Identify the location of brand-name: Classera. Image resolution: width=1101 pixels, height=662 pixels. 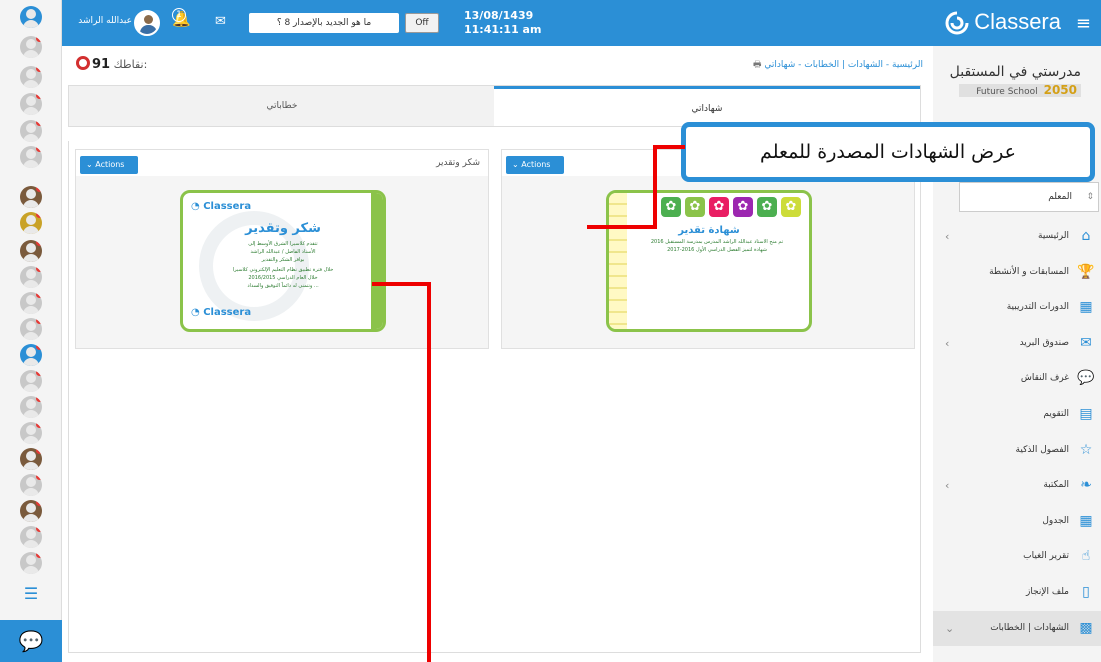
(1017, 22).